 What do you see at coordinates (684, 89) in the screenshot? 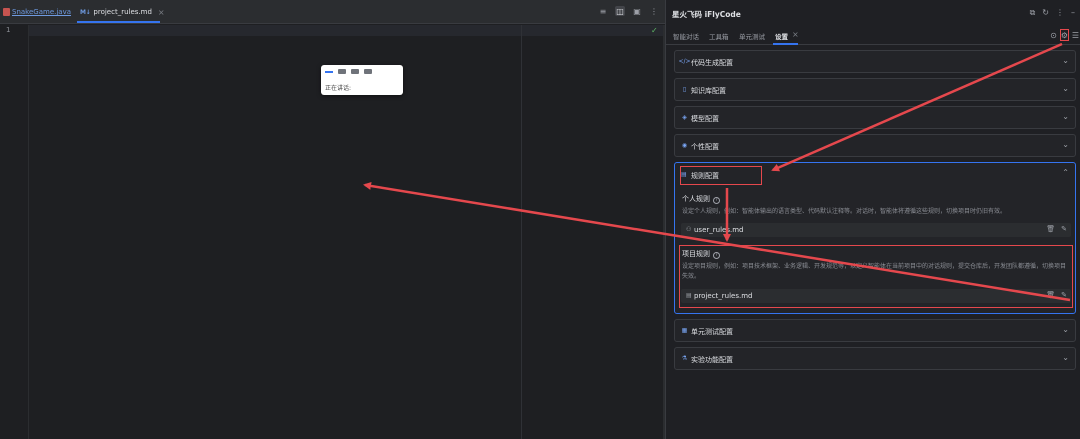
I see `book-icon: ▯` at bounding box center [684, 89].